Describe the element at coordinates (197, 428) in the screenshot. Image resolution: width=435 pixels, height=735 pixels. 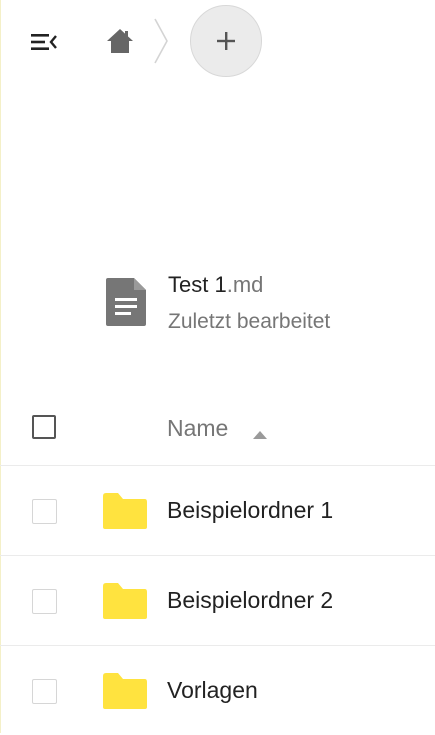
I see `name-column-header: Name` at that location.